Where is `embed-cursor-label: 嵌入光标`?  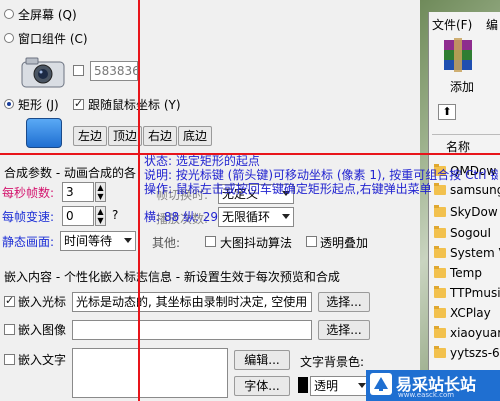
embed-cursor-label: 嵌入光标 is located at coordinates (42, 301).